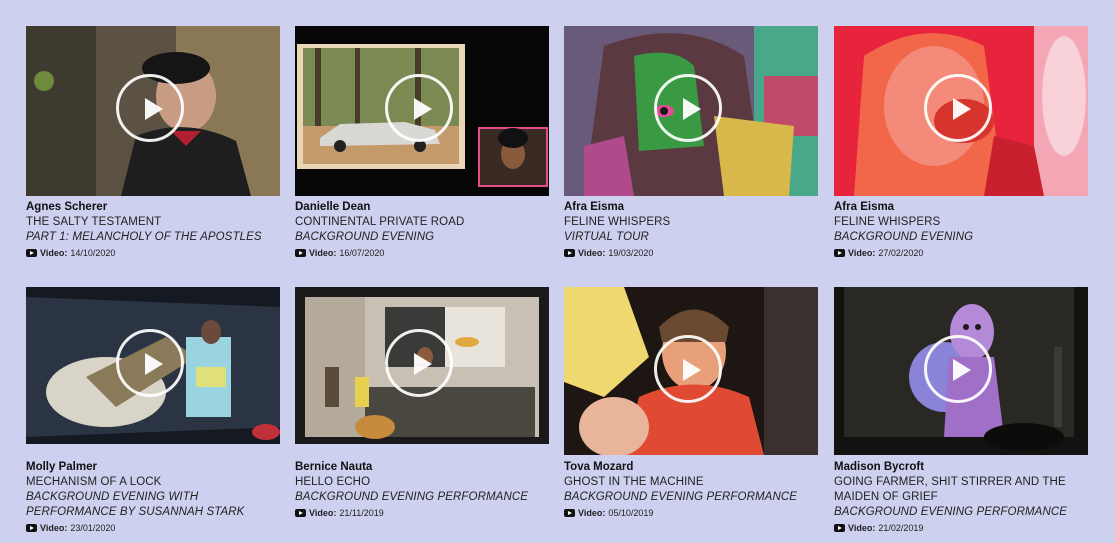 The height and width of the screenshot is (543, 1115). What do you see at coordinates (153, 467) in the screenshot?
I see `artist-name: Molly Palmer` at bounding box center [153, 467].